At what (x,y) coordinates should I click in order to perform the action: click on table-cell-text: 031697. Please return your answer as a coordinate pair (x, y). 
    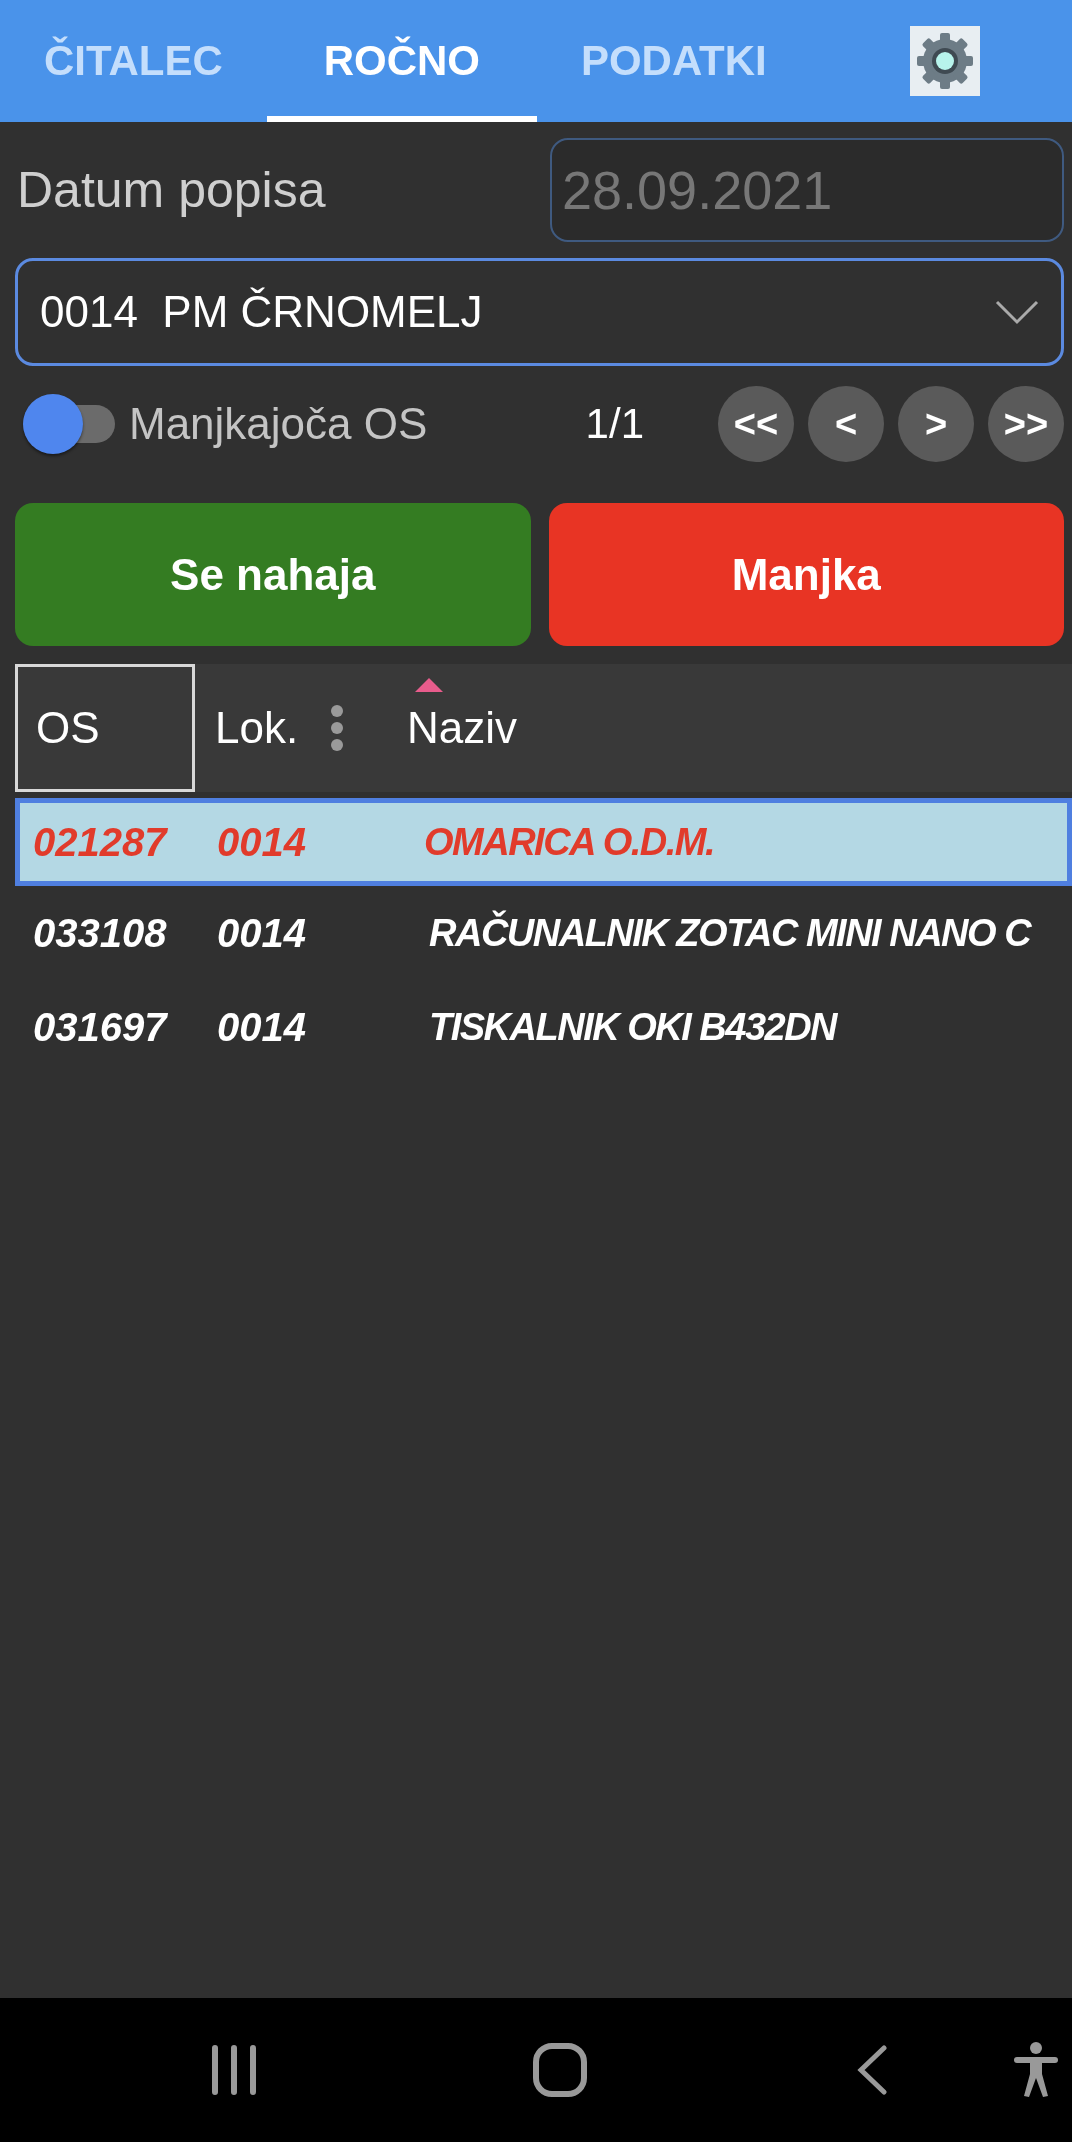
    Looking at the image, I should click on (100, 1027).